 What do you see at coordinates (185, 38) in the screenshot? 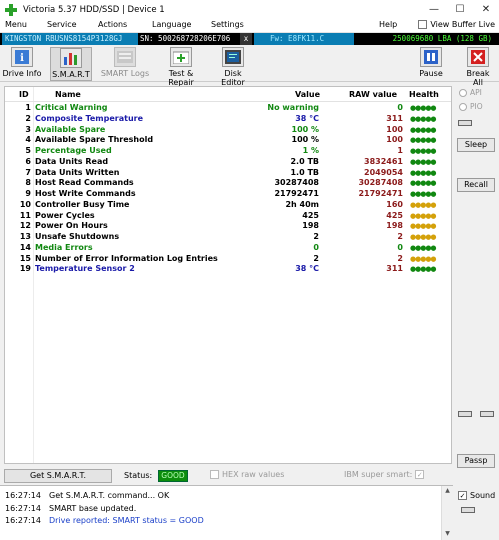
I see `device-serial: SN: 500268728206E706` at bounding box center [185, 38].